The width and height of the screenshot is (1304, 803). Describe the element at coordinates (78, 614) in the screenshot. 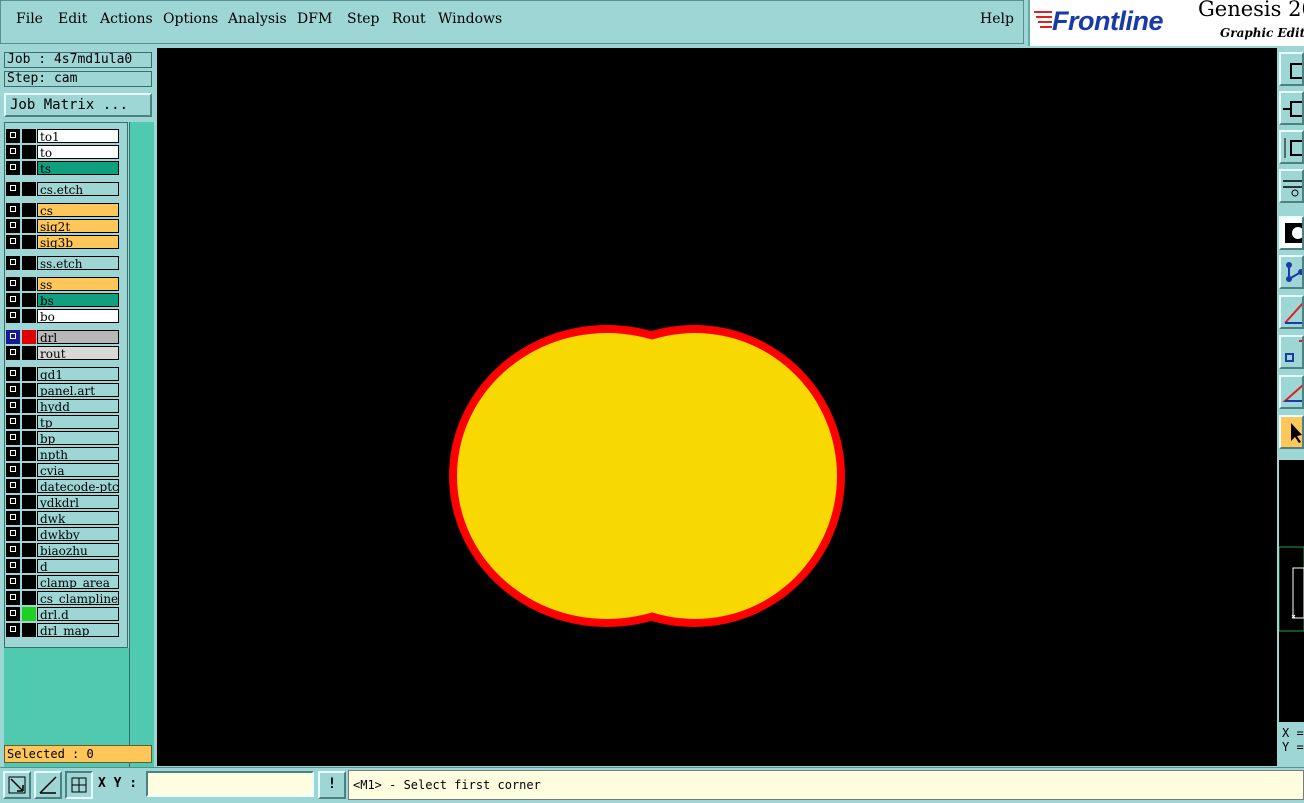

I see `layer-name: drl.d` at that location.